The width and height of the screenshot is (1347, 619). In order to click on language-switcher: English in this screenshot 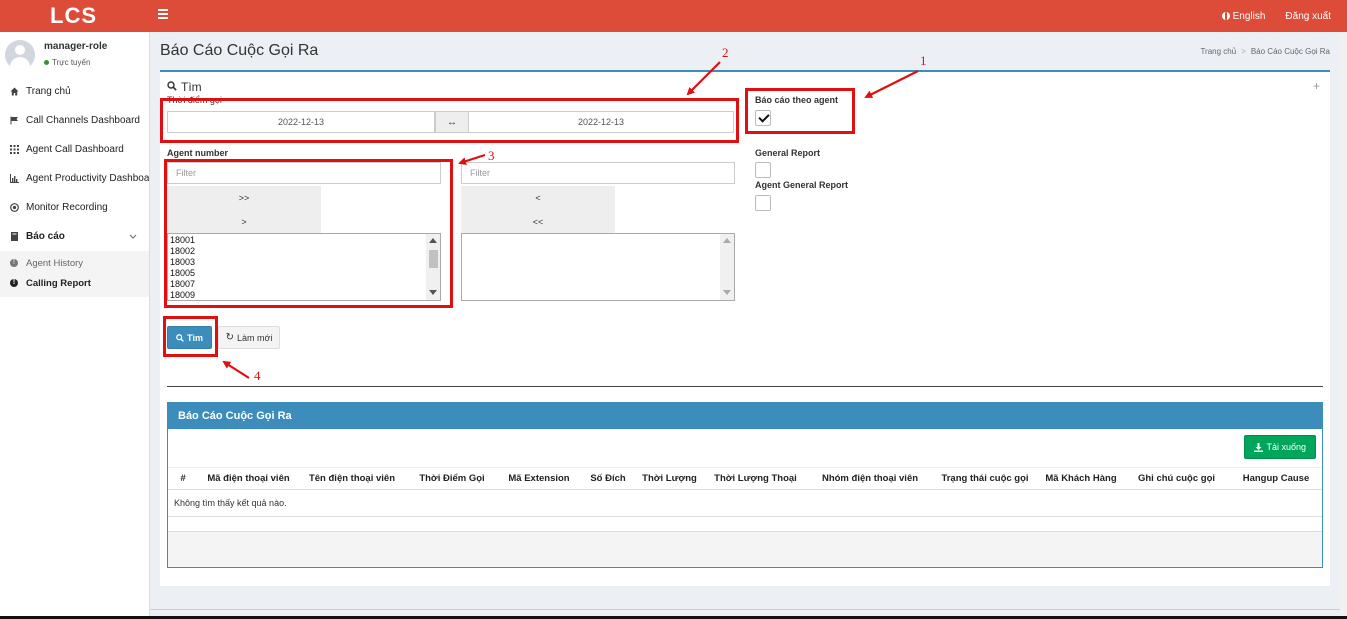, I will do `click(1243, 16)`.